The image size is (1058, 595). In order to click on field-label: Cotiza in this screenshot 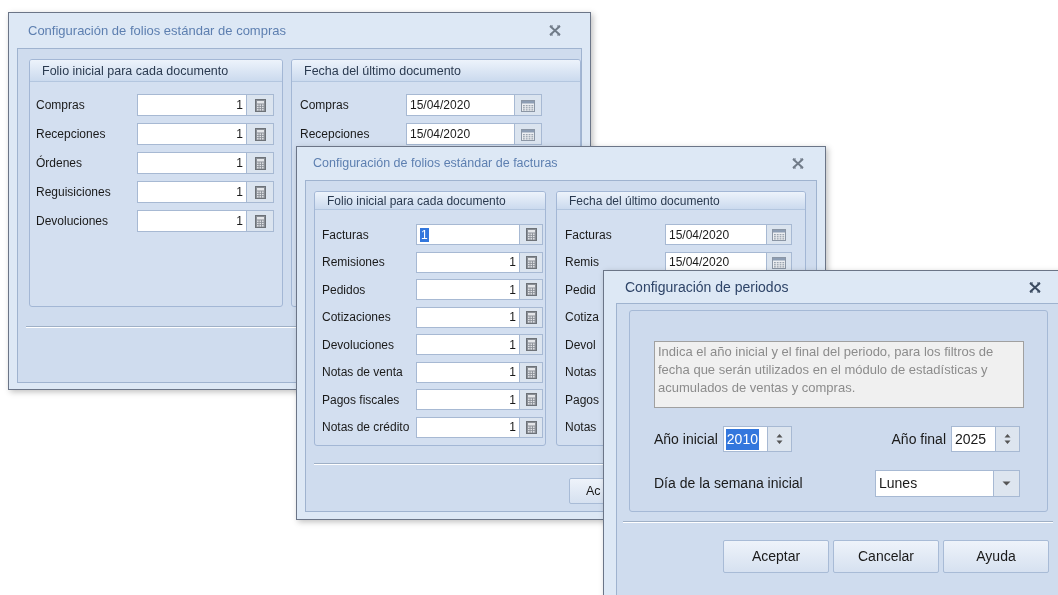, I will do `click(582, 317)`.